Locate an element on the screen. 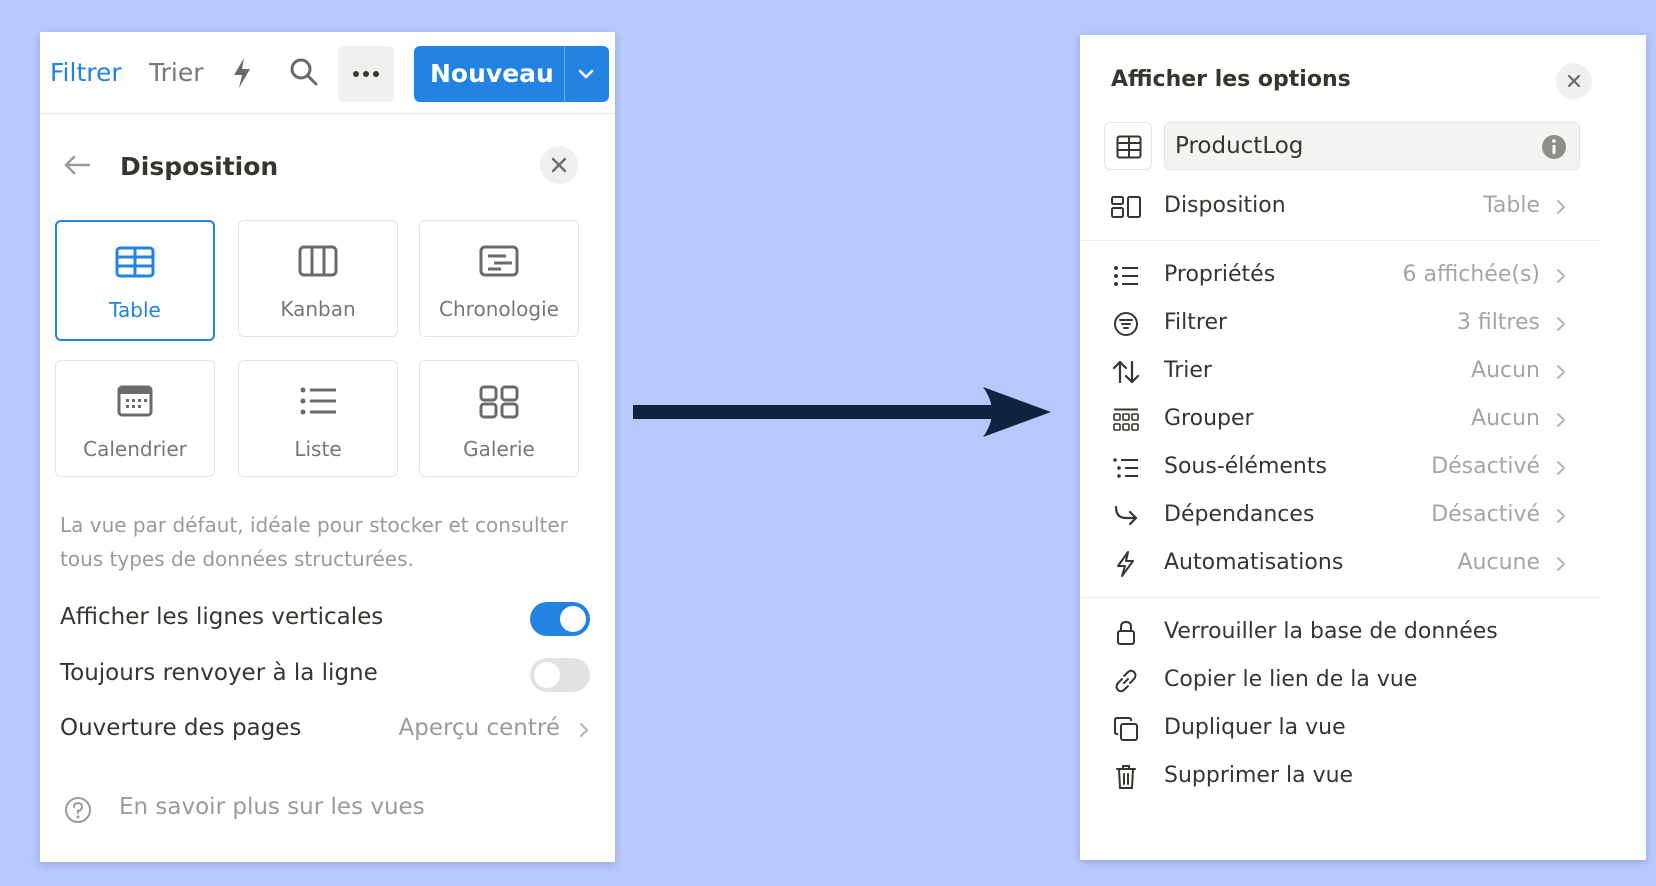 The width and height of the screenshot is (1656, 886). new-button-divider is located at coordinates (564, 74).